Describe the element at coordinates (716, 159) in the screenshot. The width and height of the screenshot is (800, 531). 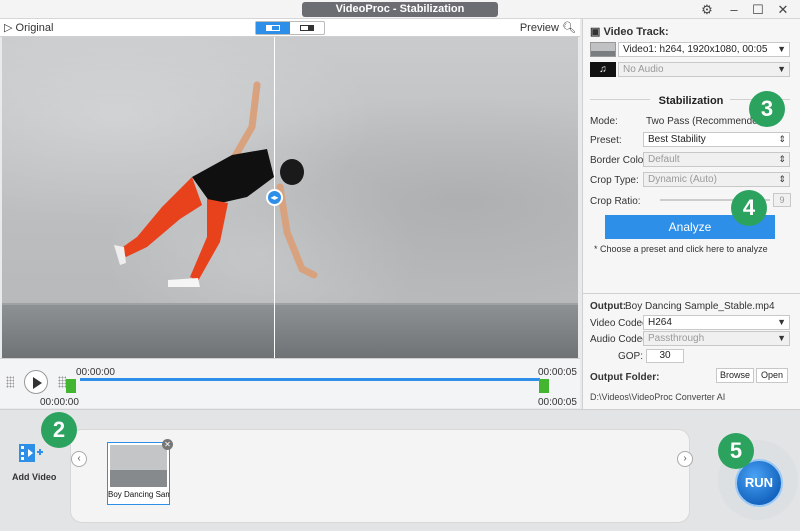
I see `border-color-select: Default ⇕` at that location.